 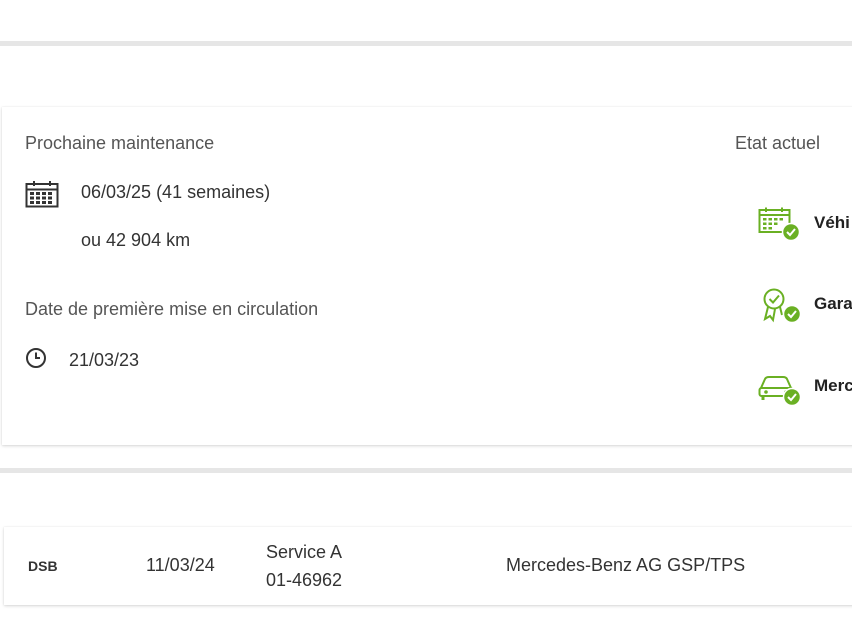 I want to click on warranty-badge-check-icon, so click(x=782, y=305).